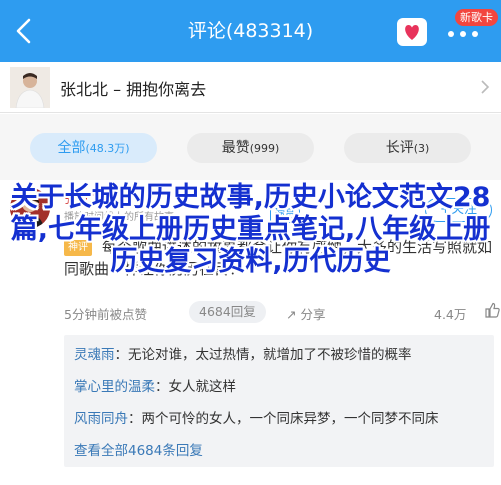 This screenshot has height=485, width=501. I want to click on reply-text: 女人就这样, so click(202, 387).